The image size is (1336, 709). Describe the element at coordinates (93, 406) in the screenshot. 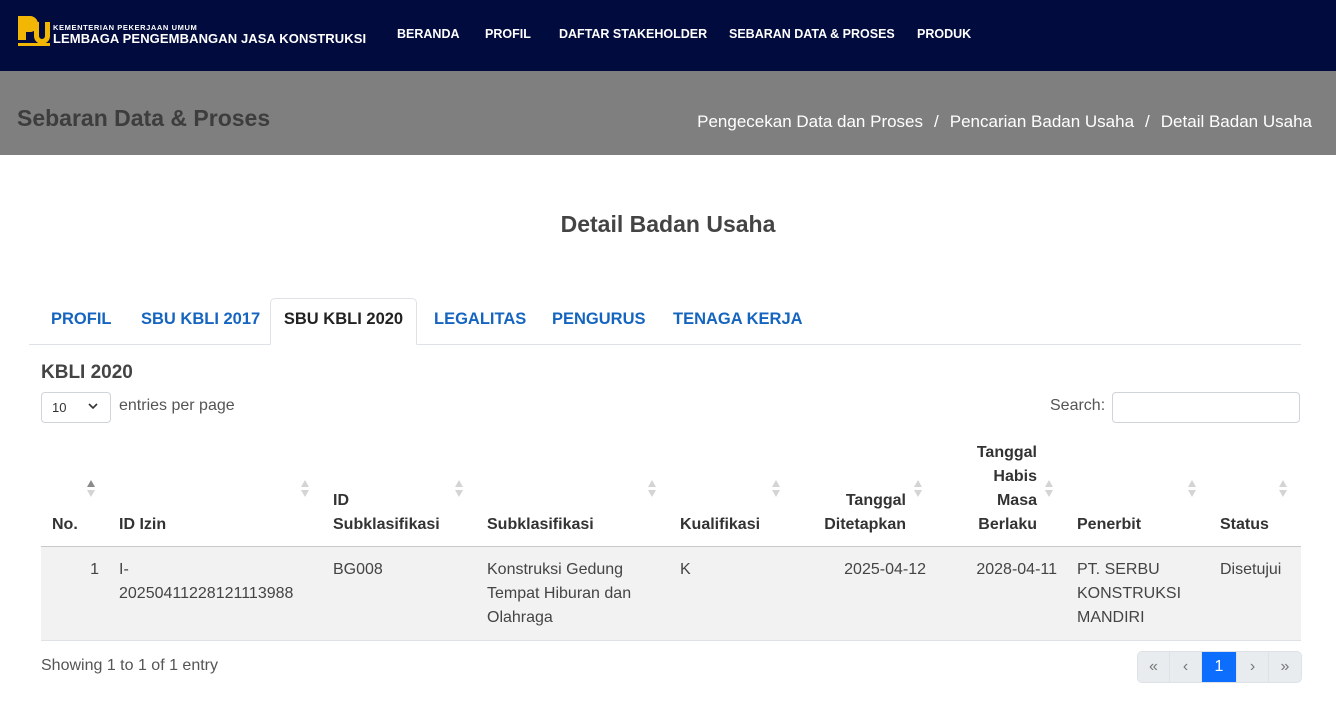

I see `chevron-down-icon` at that location.